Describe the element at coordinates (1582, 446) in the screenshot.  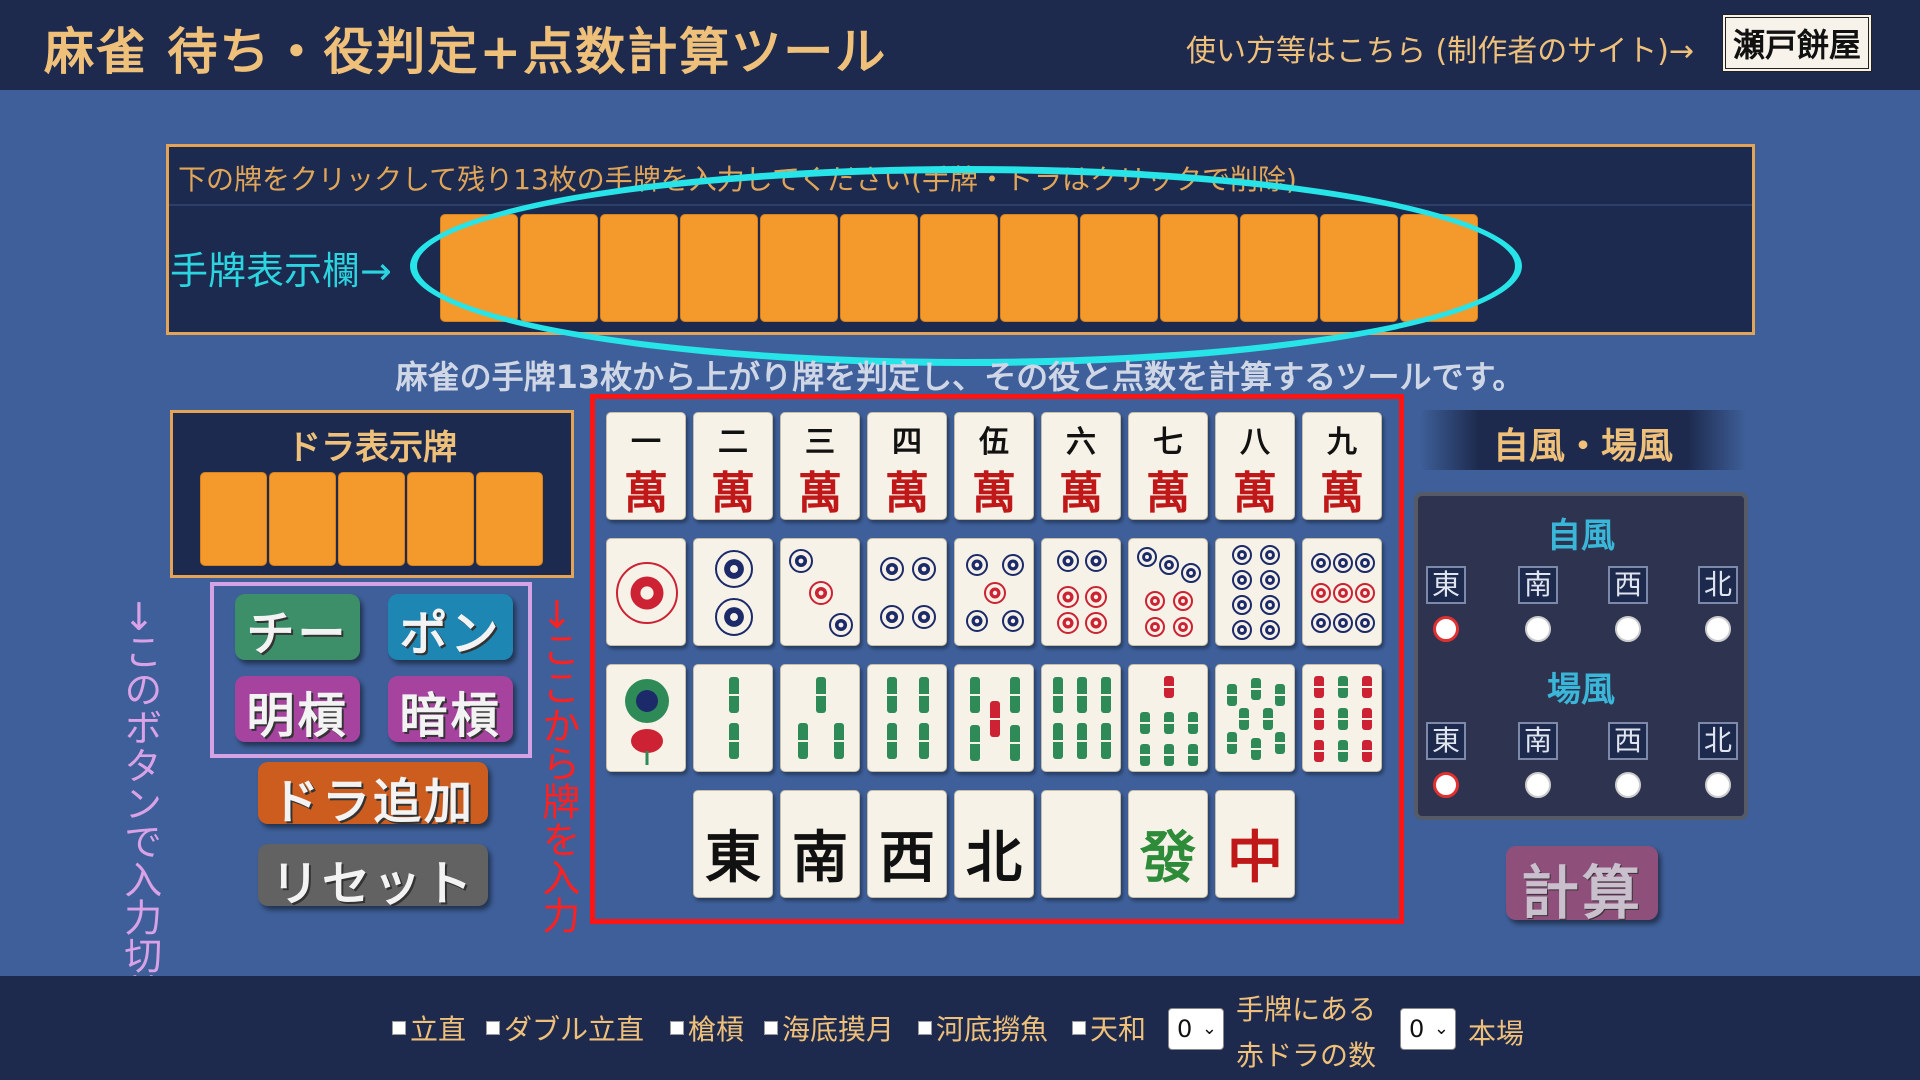
I see `wind-title: 自風・場風` at that location.